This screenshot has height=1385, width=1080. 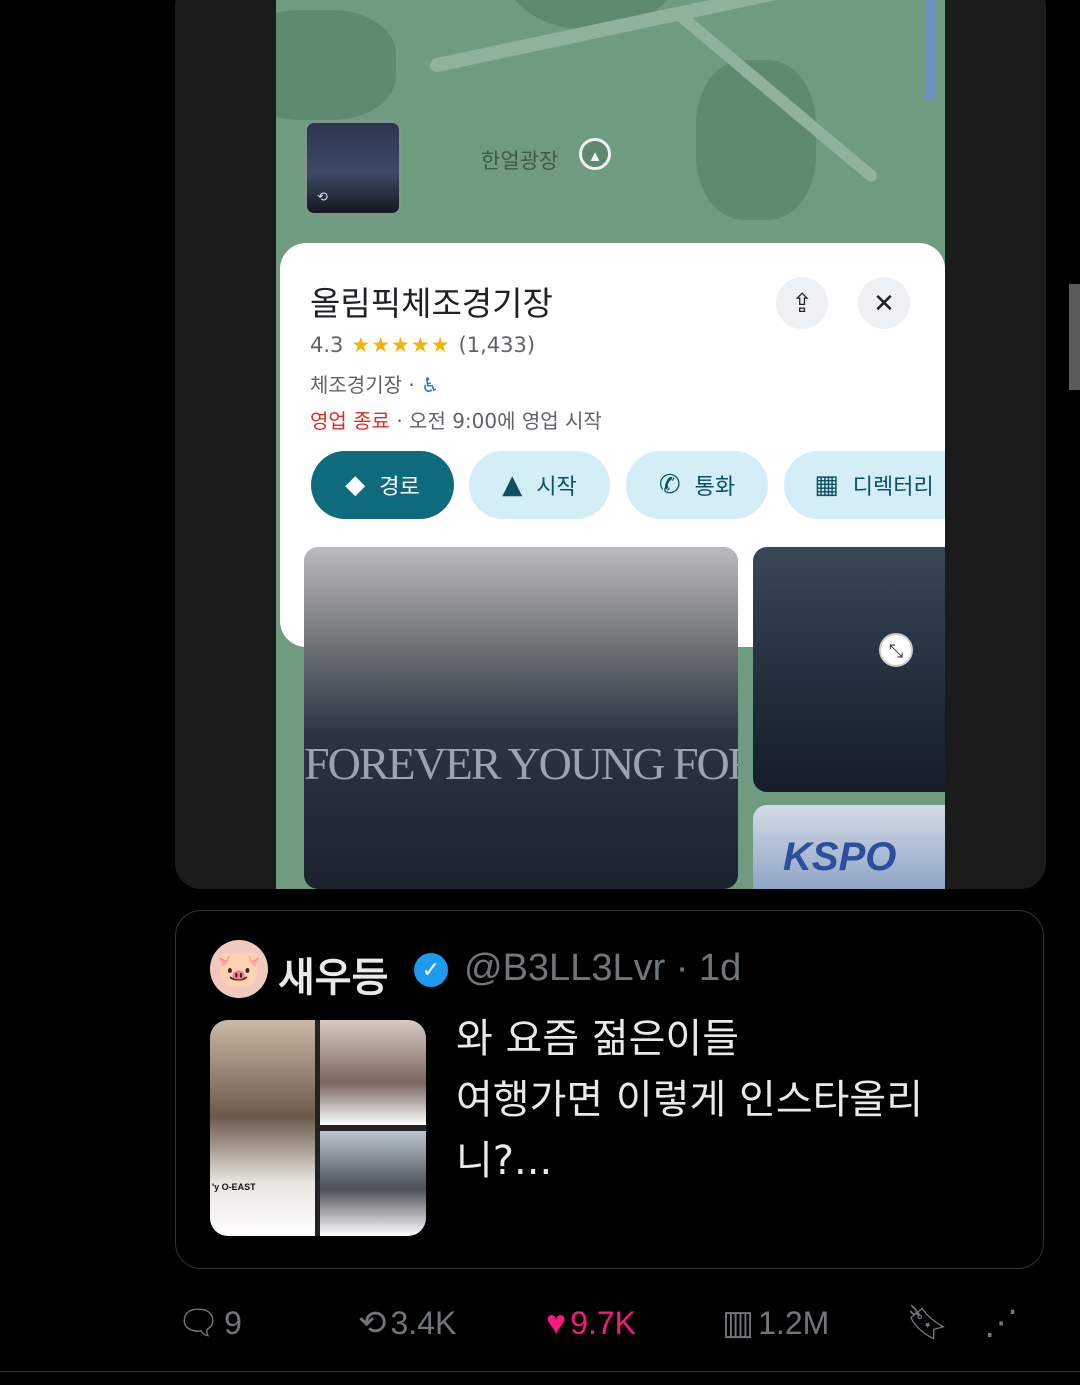 What do you see at coordinates (595, 154) in the screenshot?
I see `park-pin-icon: ▲` at bounding box center [595, 154].